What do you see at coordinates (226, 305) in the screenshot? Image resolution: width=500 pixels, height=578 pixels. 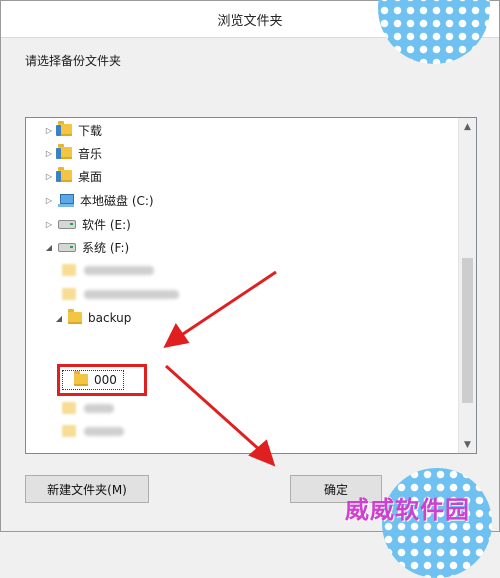 I see `arrow-to-folder-line` at bounding box center [226, 305].